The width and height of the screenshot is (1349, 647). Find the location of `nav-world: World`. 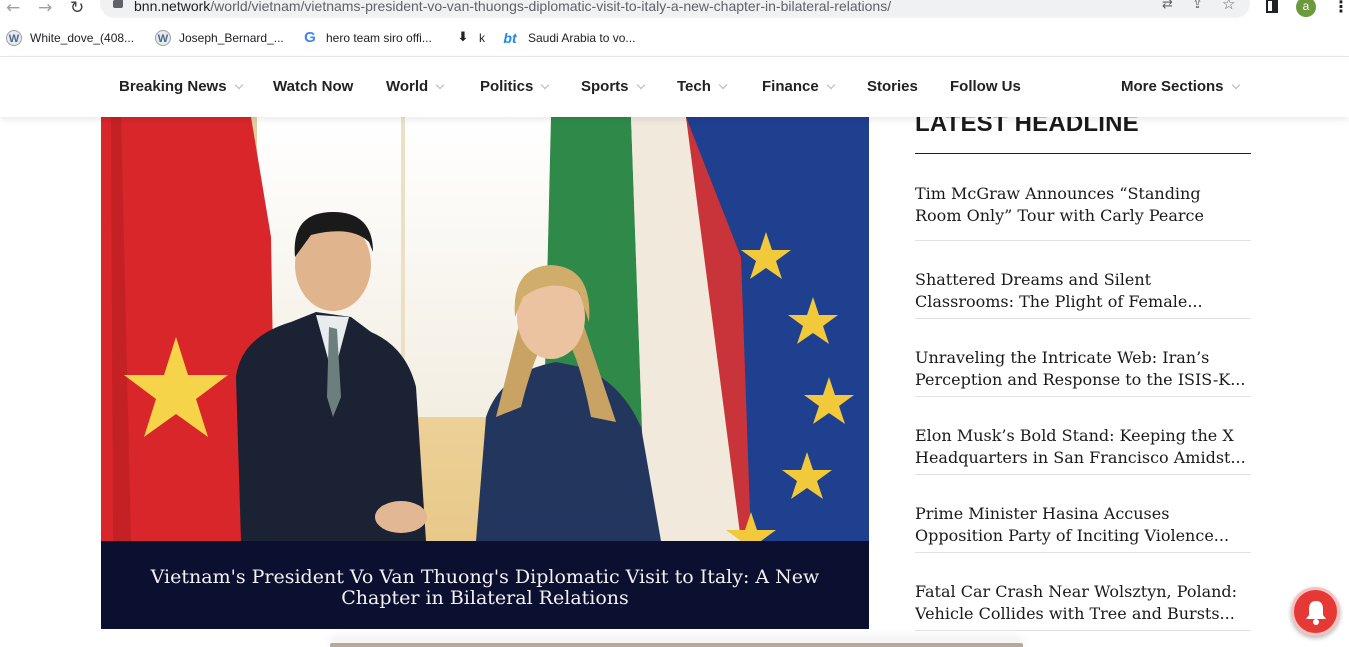

nav-world: World is located at coordinates (415, 86).